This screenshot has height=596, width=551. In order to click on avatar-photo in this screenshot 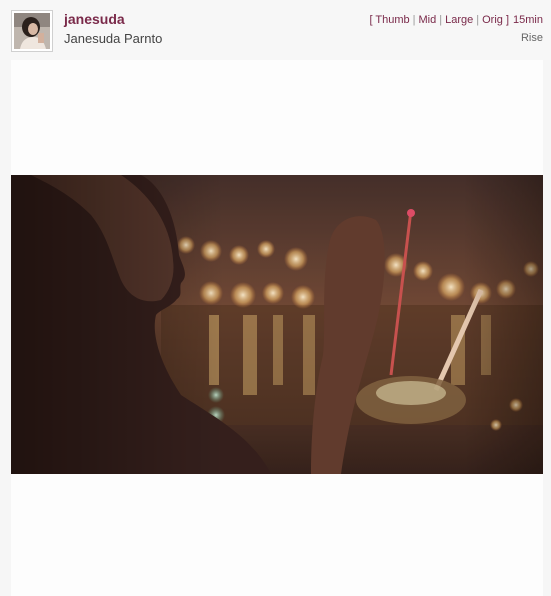, I will do `click(32, 31)`.